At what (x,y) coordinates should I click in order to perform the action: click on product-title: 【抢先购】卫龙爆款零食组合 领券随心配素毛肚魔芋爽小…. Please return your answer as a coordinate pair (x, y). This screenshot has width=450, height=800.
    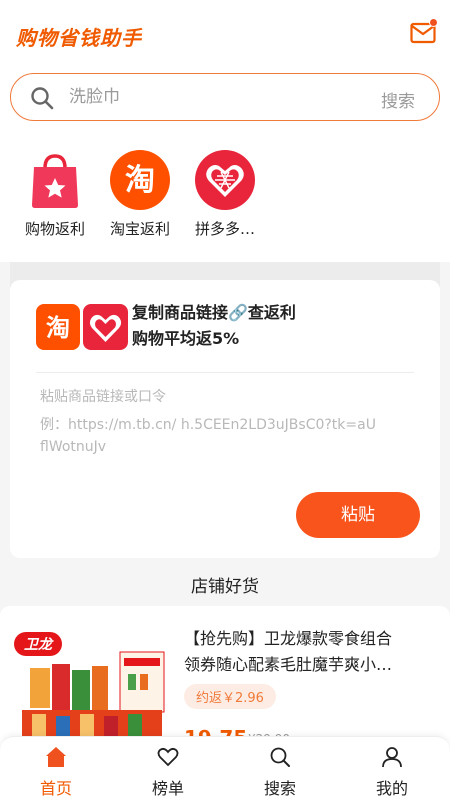
    Looking at the image, I should click on (309, 652).